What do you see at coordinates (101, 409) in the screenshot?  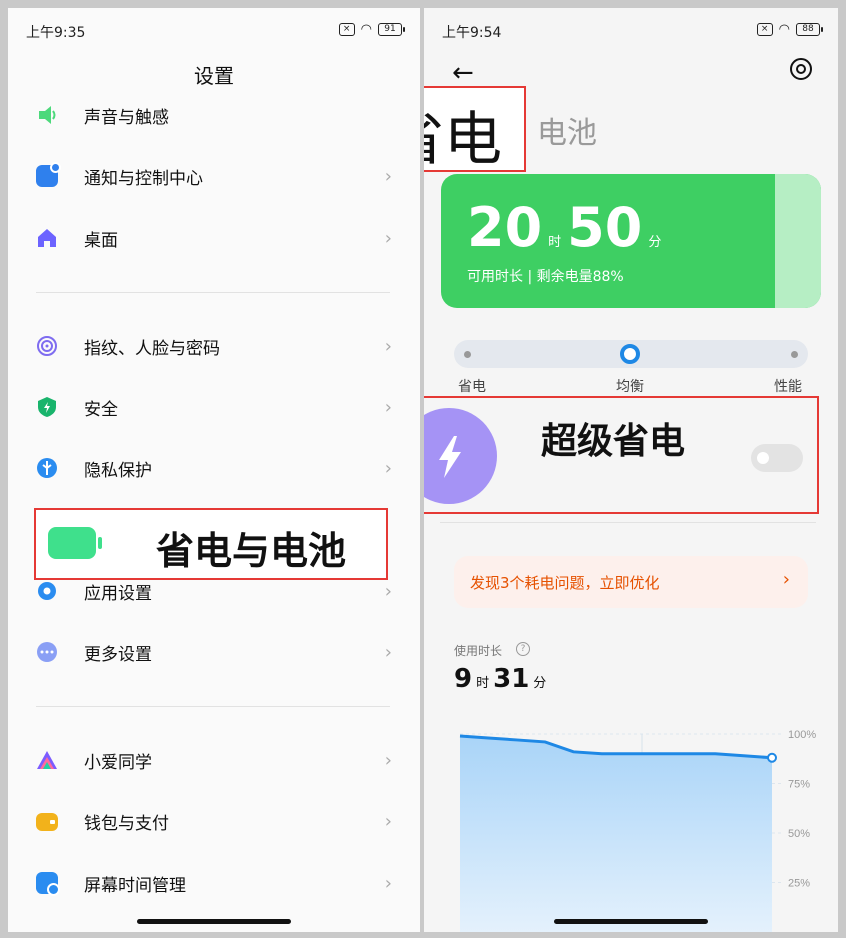 I see `settings-item-label: 安全` at bounding box center [101, 409].